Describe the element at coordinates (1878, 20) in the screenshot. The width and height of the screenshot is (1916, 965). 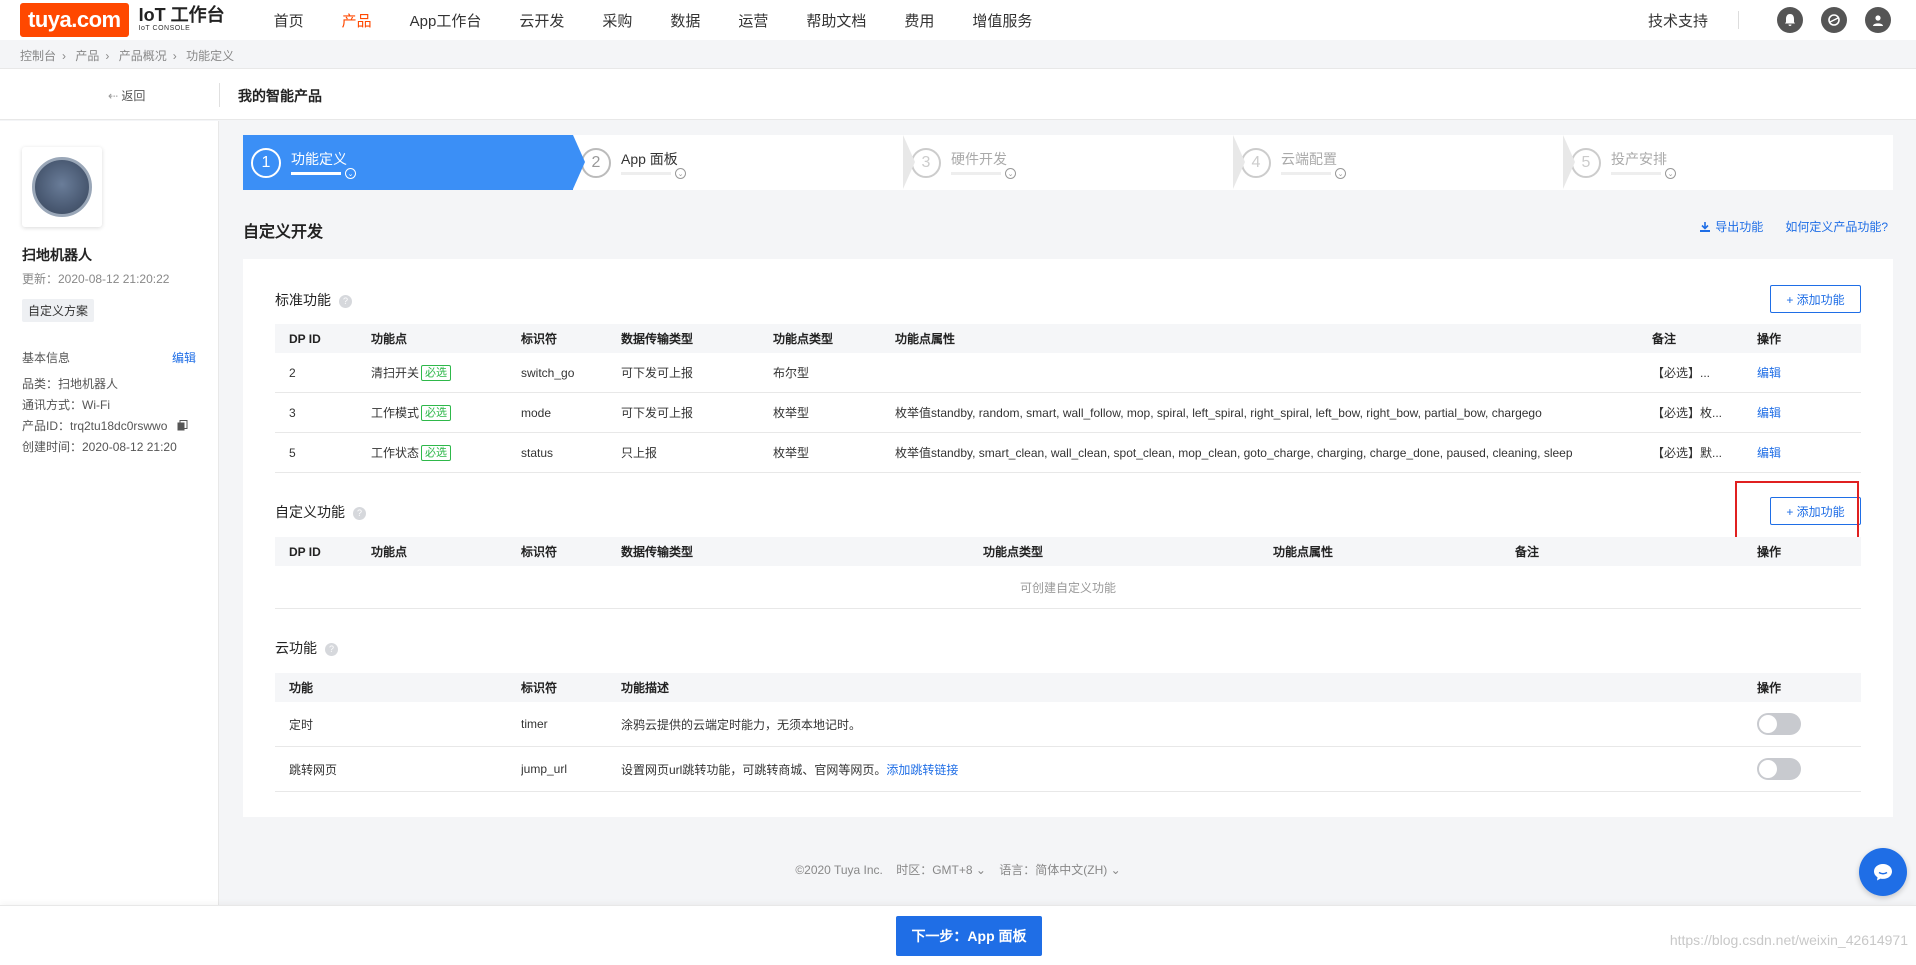
I see `user-icon` at that location.